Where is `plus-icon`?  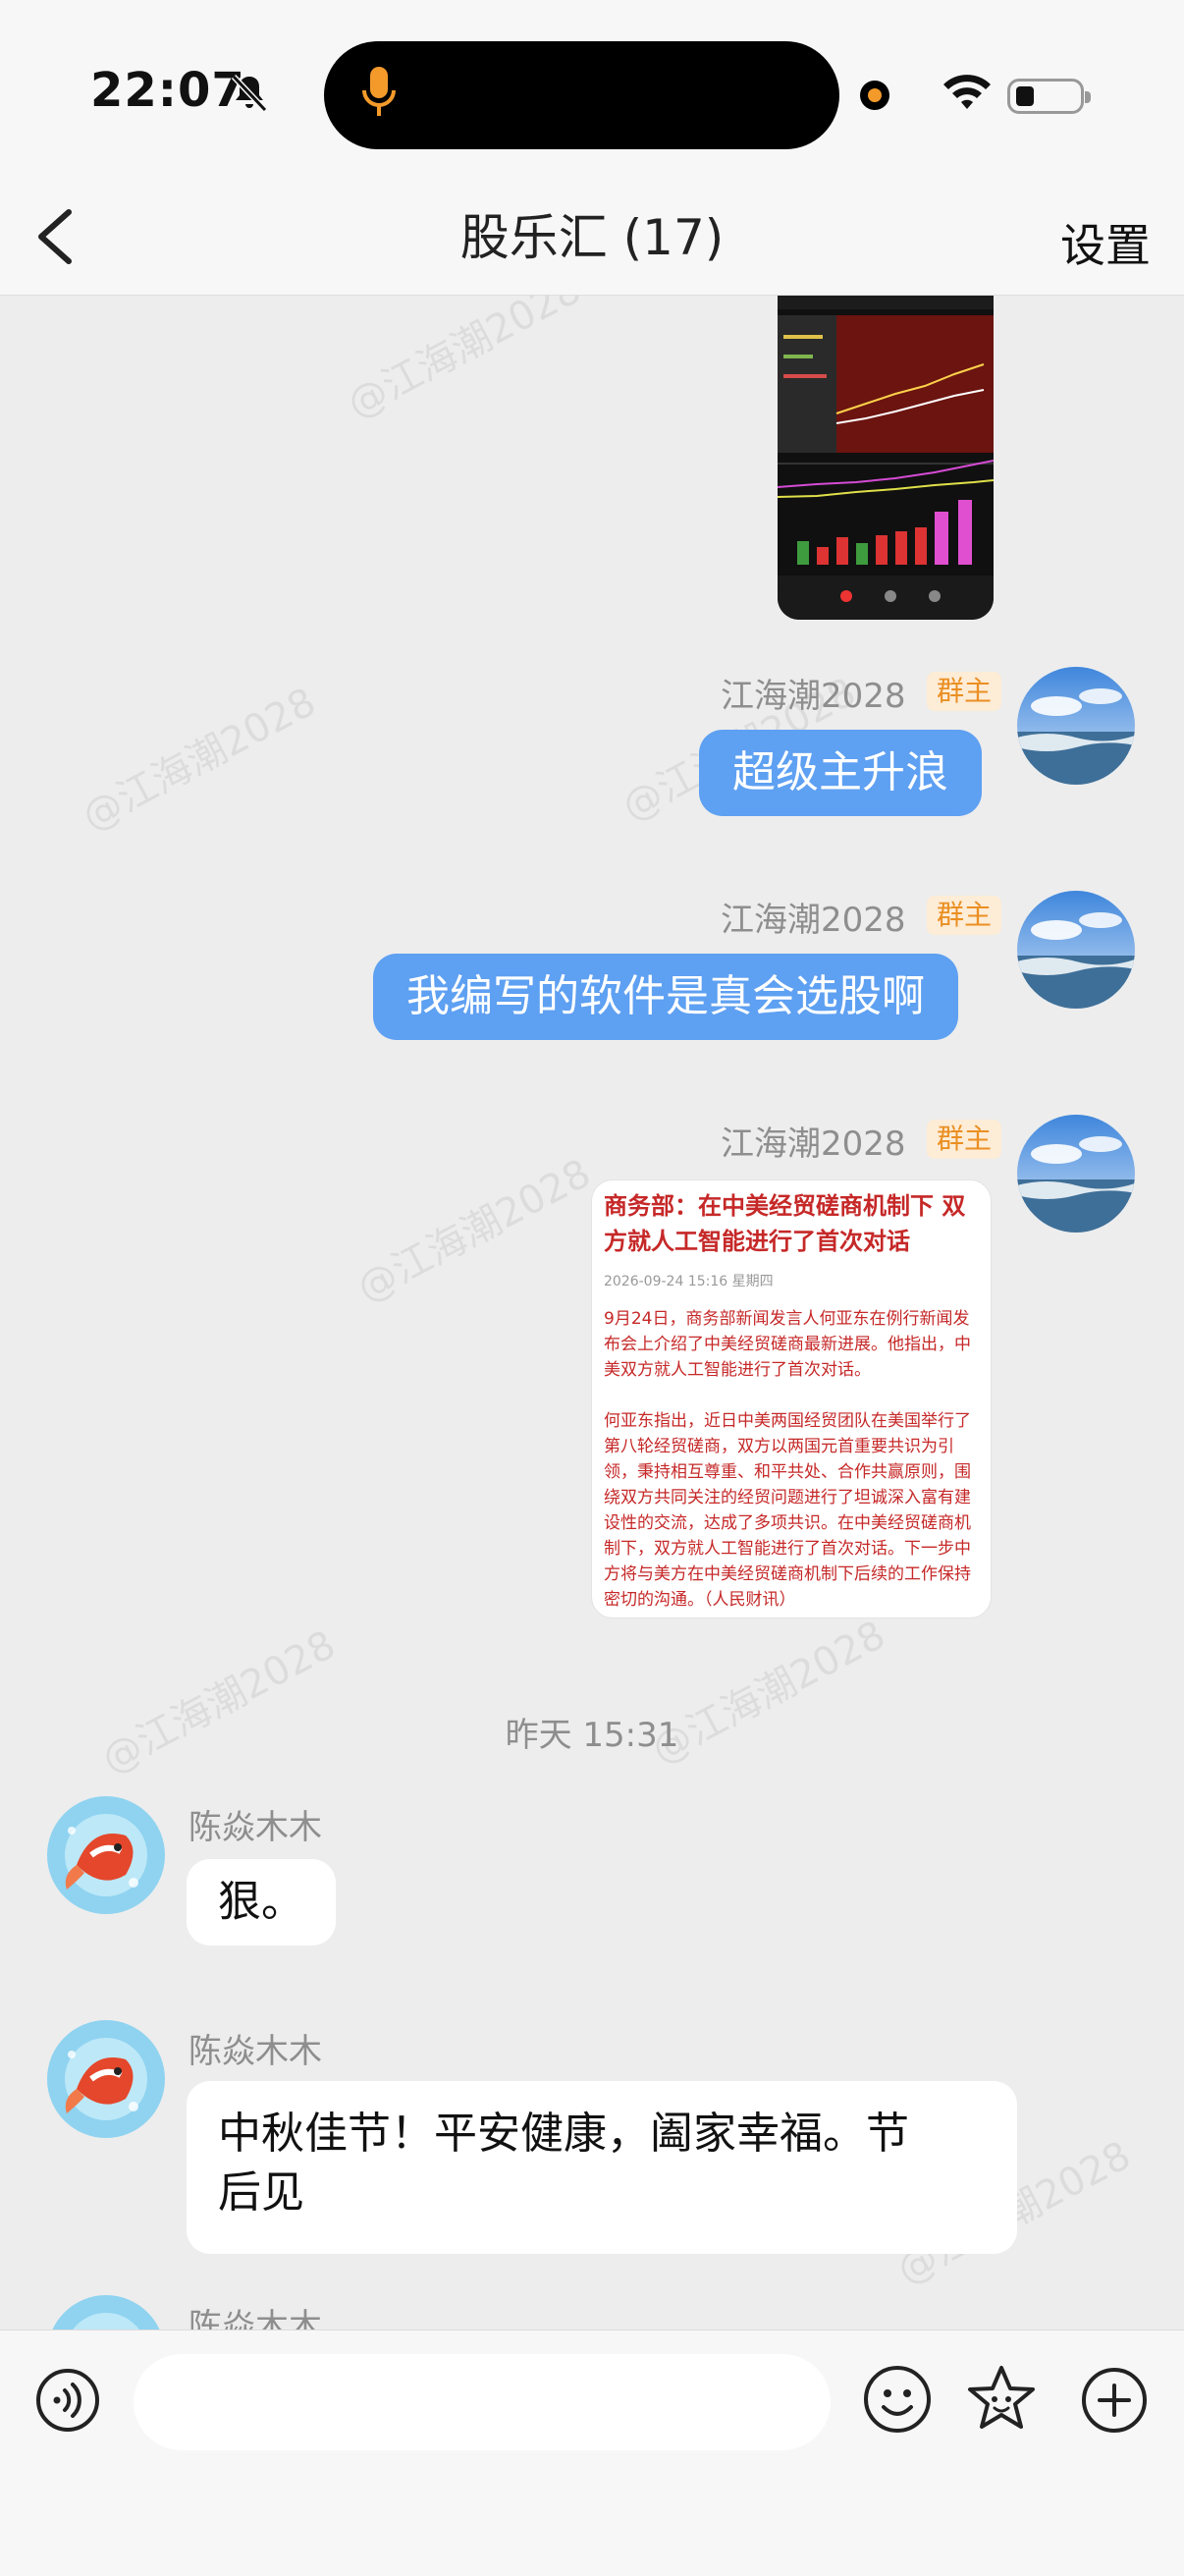 plus-icon is located at coordinates (1114, 2400).